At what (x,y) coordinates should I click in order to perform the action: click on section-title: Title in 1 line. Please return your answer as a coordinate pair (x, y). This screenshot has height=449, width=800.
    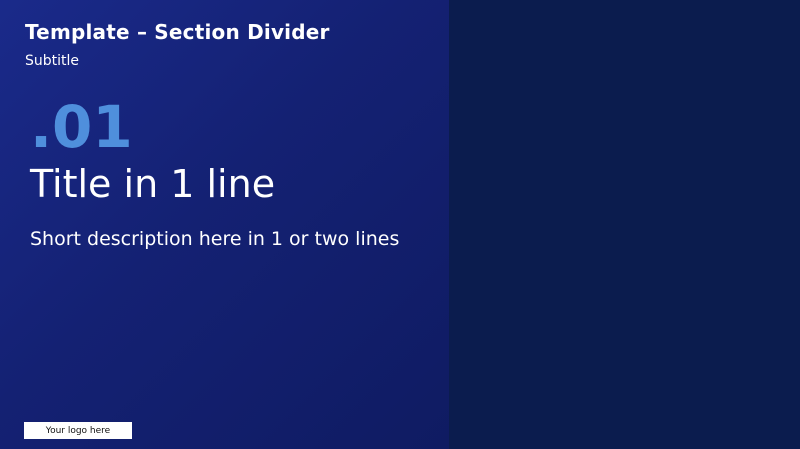
    Looking at the image, I should click on (153, 184).